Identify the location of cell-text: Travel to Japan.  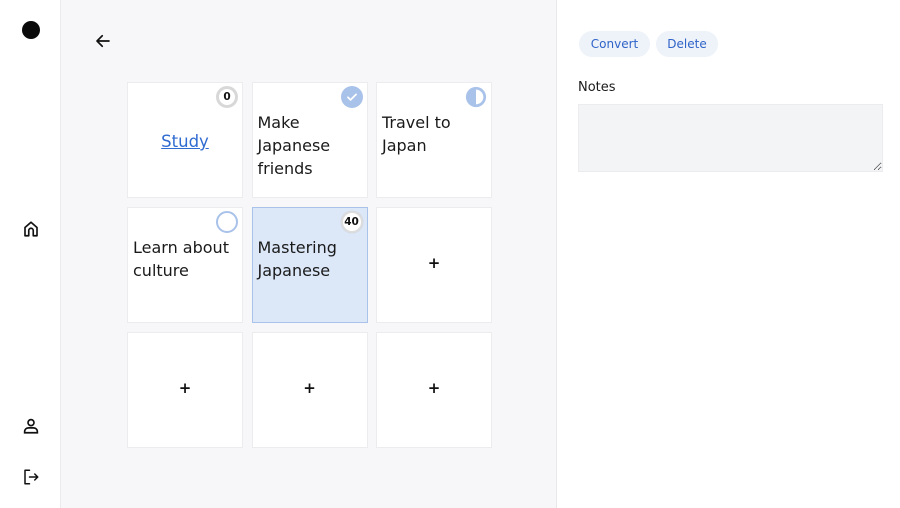
(416, 134).